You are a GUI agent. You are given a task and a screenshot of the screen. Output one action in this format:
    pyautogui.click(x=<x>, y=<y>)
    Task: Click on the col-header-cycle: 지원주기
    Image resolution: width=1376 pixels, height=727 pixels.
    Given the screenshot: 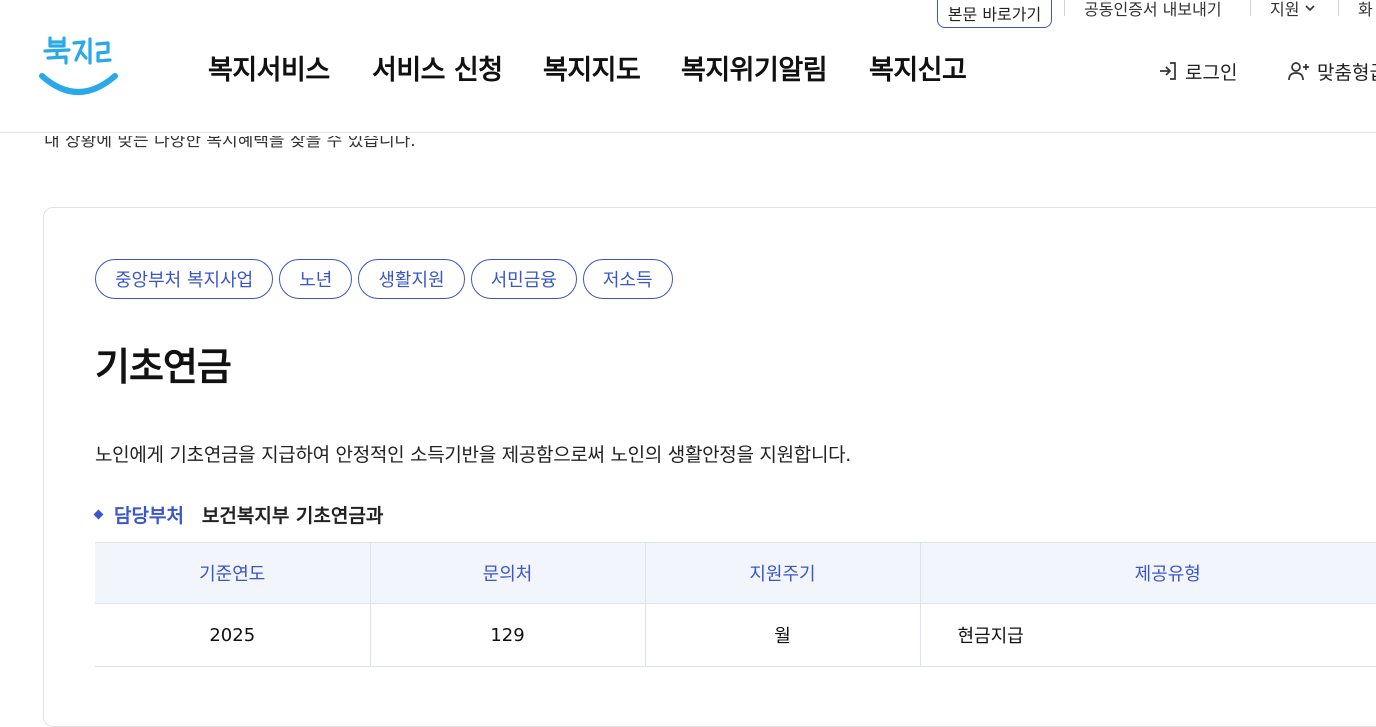 What is the action you would take?
    pyautogui.click(x=783, y=573)
    